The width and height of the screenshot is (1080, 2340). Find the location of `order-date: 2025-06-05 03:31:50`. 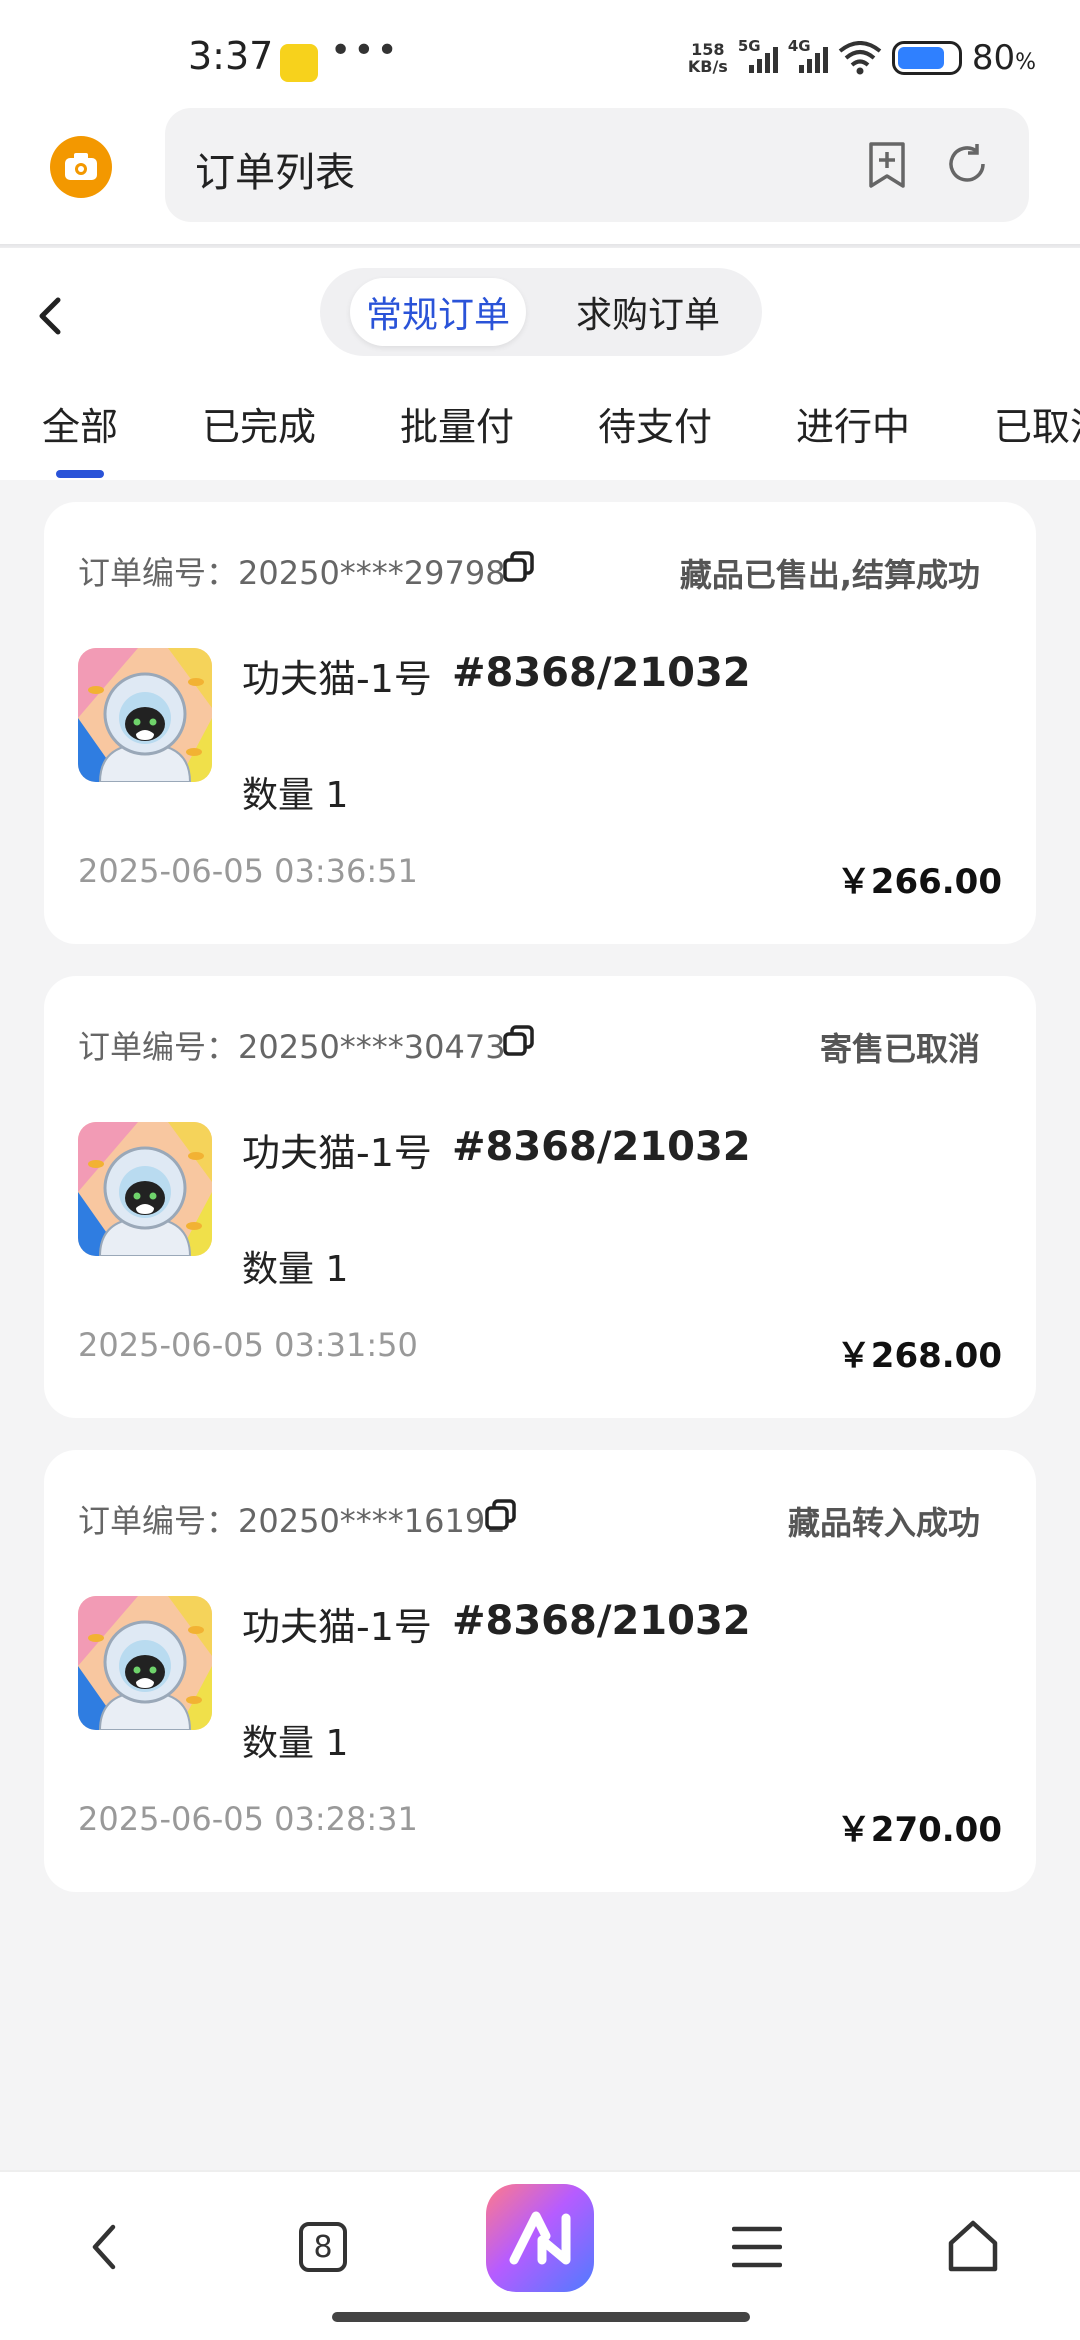

order-date: 2025-06-05 03:31:50 is located at coordinates (248, 1345).